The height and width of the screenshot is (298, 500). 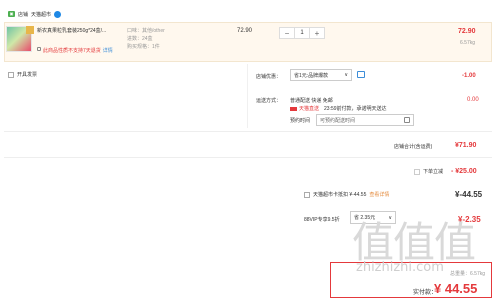 What do you see at coordinates (293, 108) in the screenshot?
I see `delivery-truck-icon` at bounding box center [293, 108].